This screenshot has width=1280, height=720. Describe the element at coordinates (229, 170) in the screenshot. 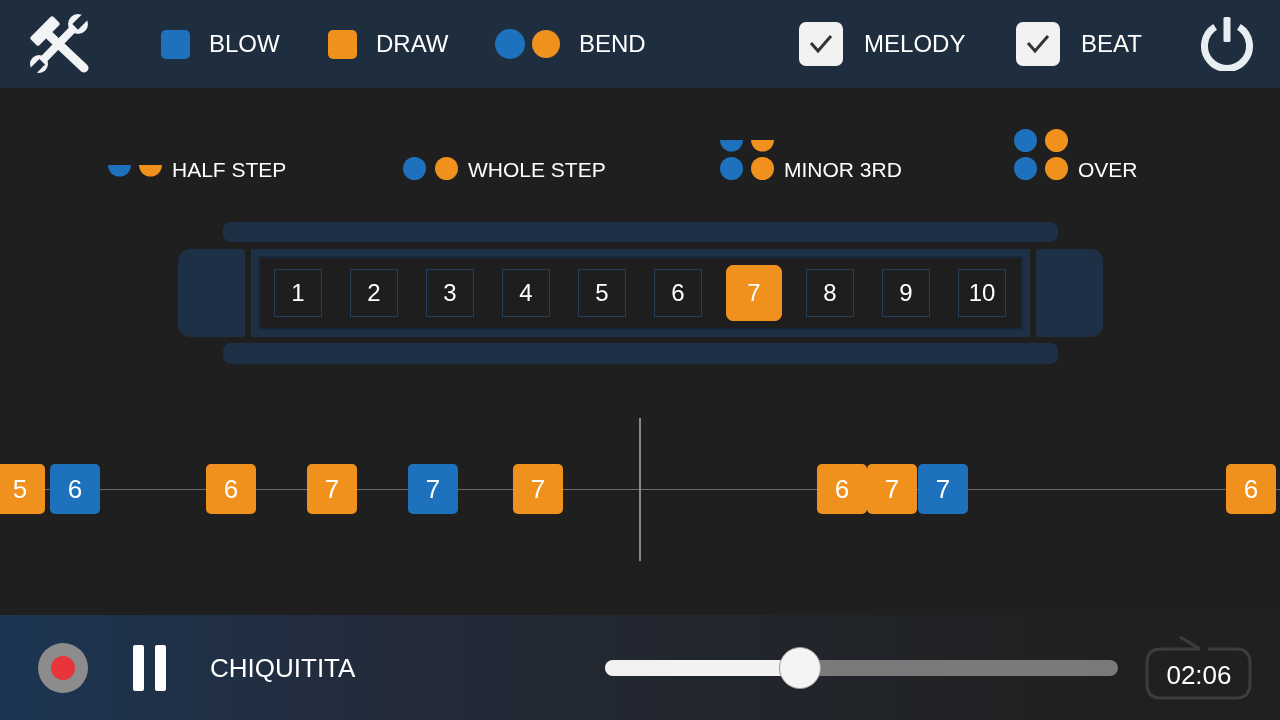

I see `legend-label: HALF STEP` at that location.